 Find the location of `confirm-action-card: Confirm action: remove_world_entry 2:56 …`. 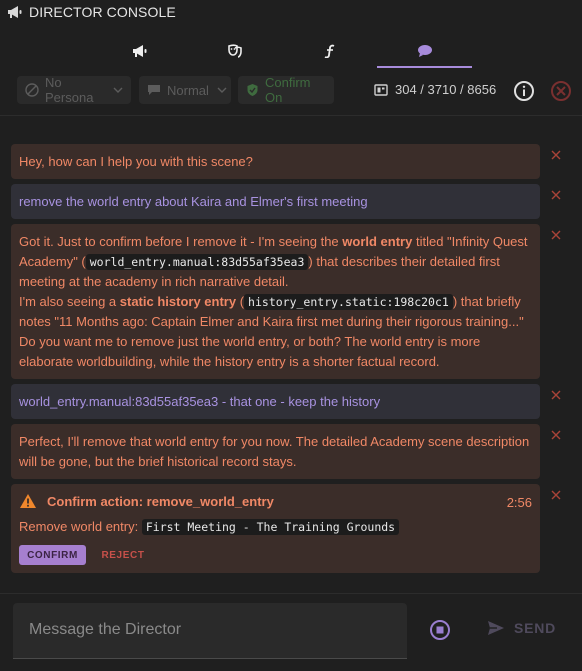

confirm-action-card: Confirm action: remove_world_entry 2:56 … is located at coordinates (275, 528).